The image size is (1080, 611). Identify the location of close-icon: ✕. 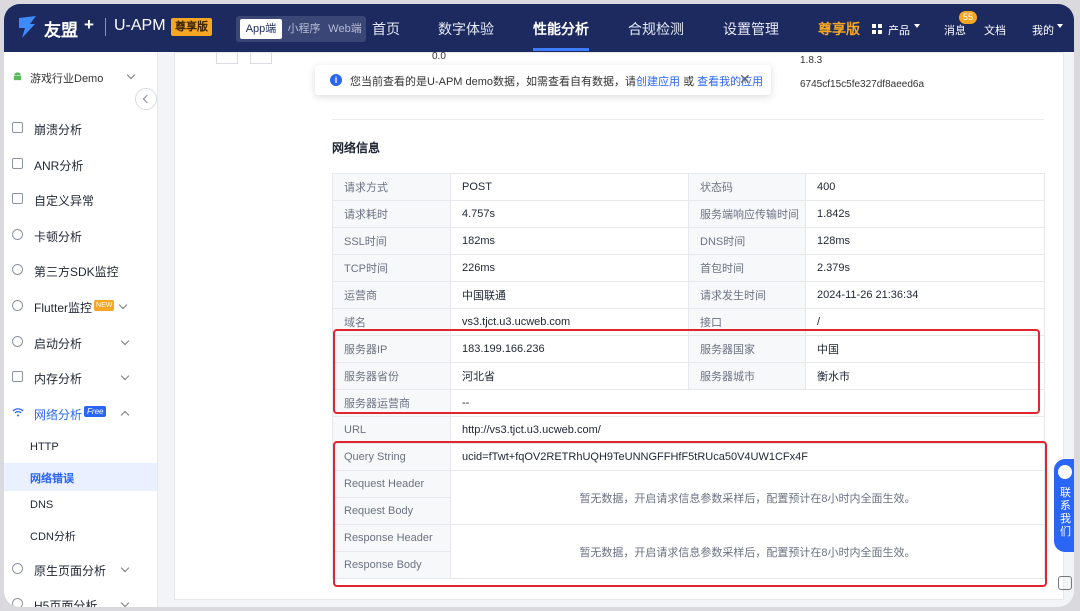
(745, 79).